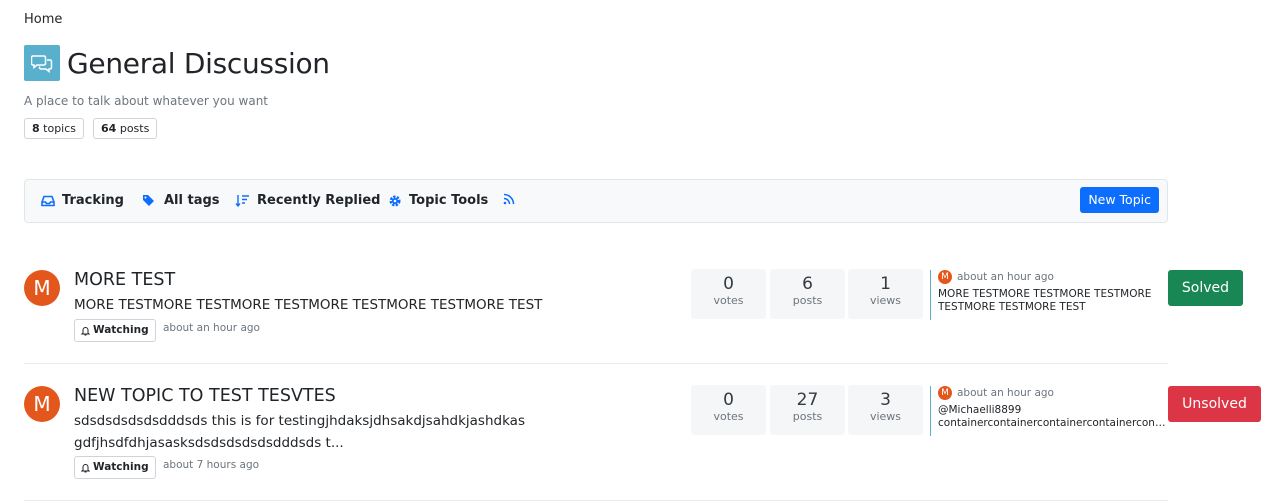  Describe the element at coordinates (198, 63) in the screenshot. I see `page-title: General Discussion` at that location.